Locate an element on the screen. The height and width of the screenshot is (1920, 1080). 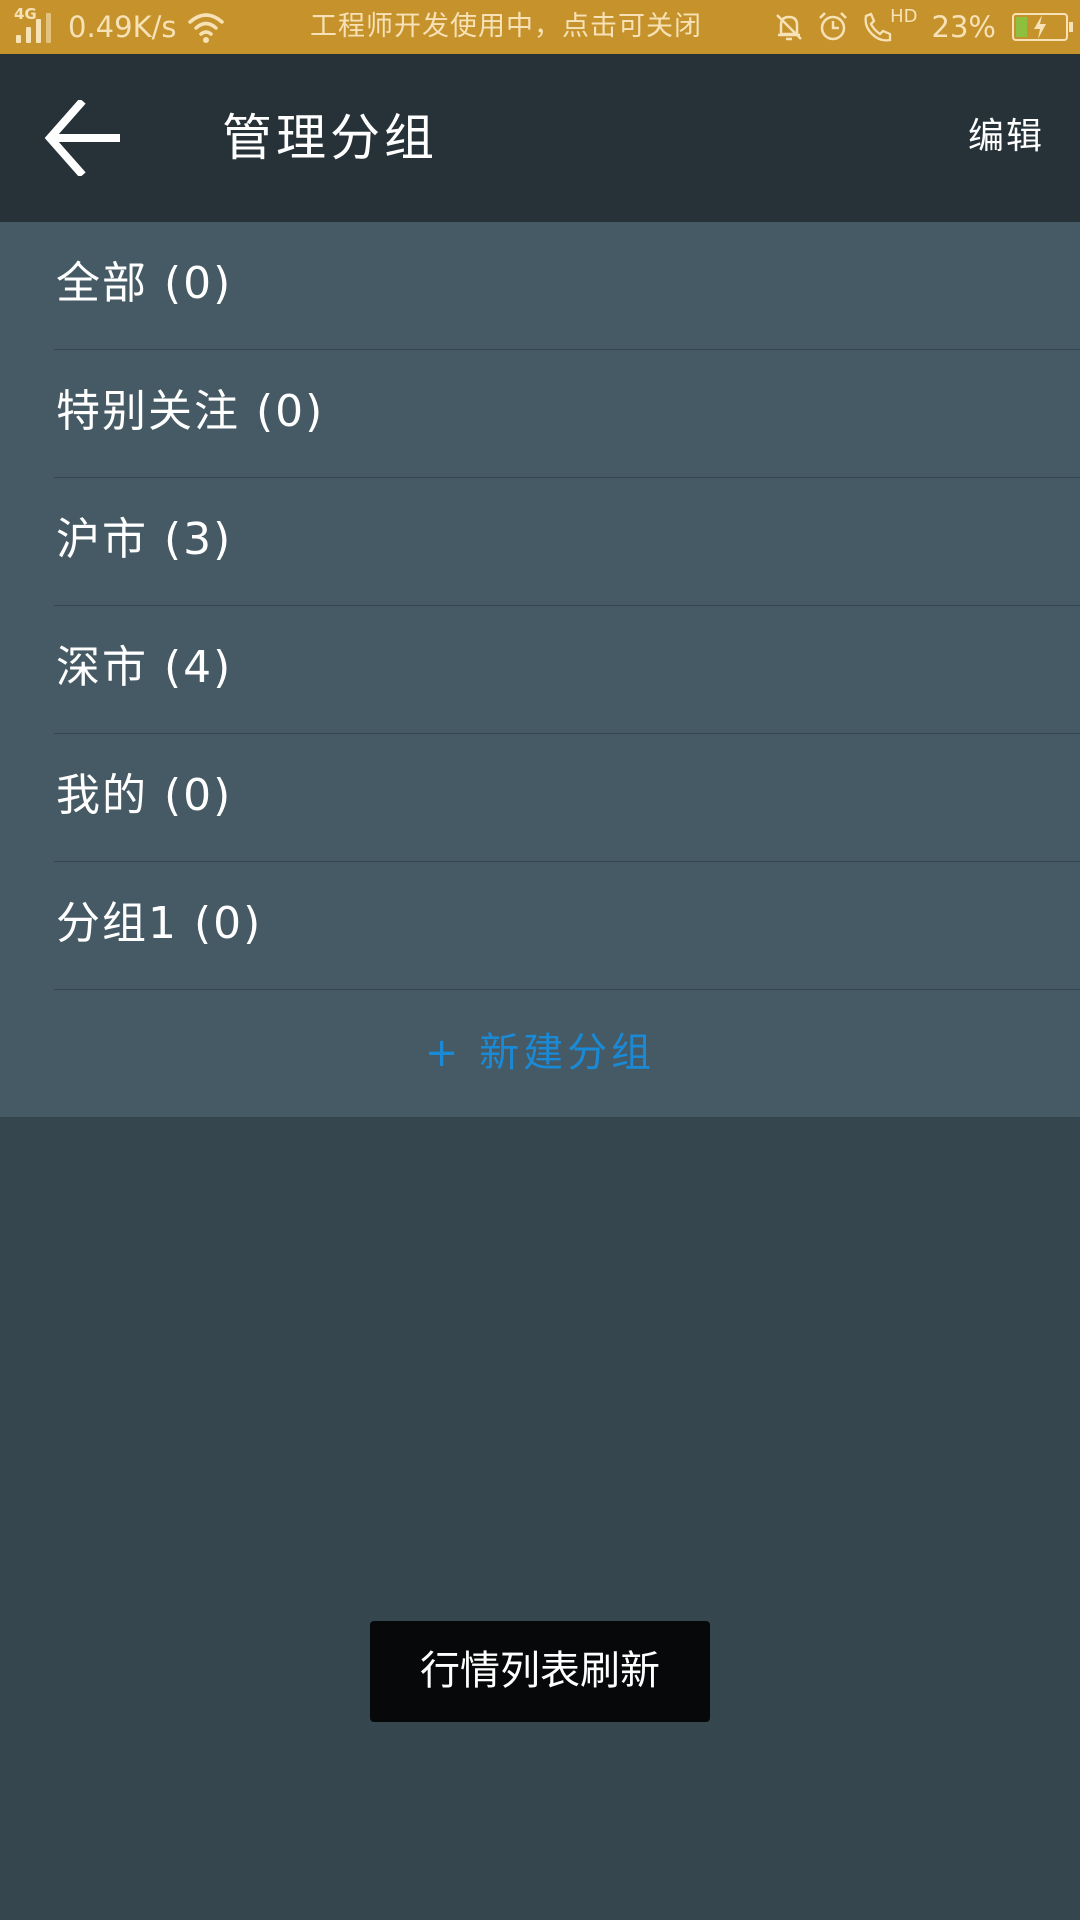
network-speed: 0.49K/s is located at coordinates (122, 27).